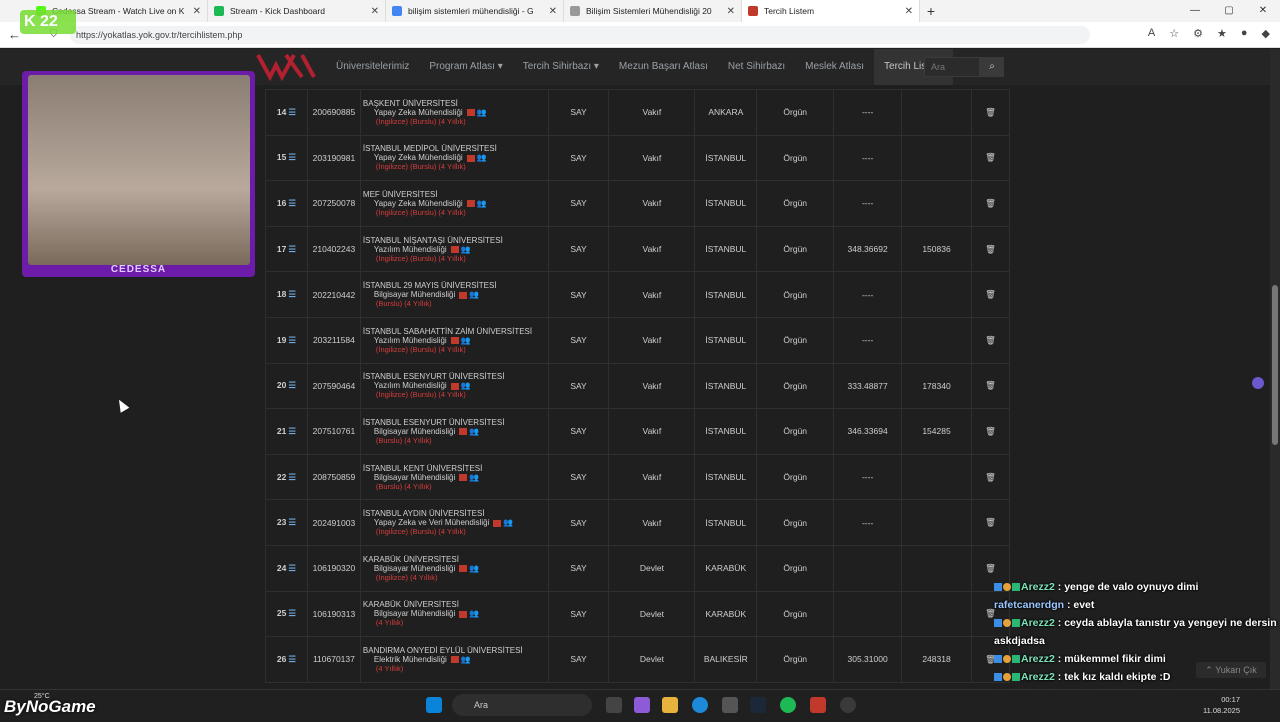  What do you see at coordinates (297, 11) in the screenshot?
I see `browser-tab: Stream - Kick Dashboard ✕` at bounding box center [297, 11].